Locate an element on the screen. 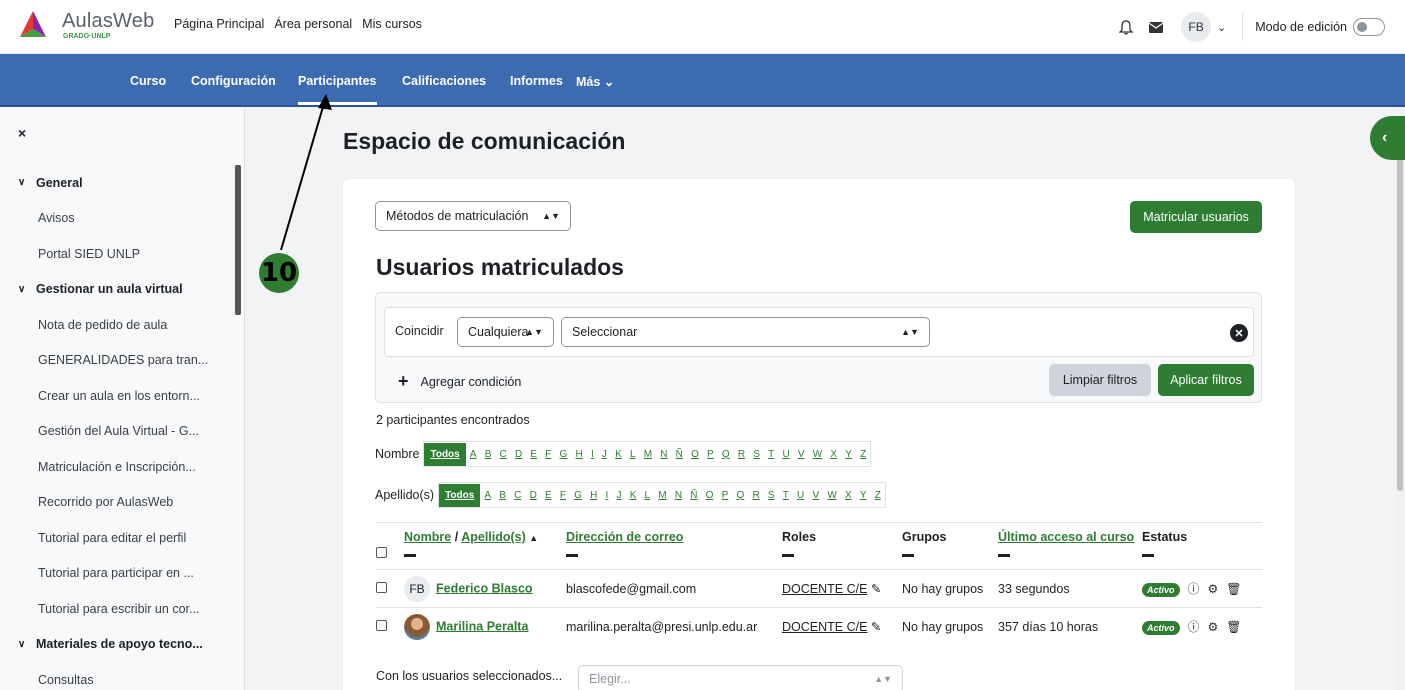 The width and height of the screenshot is (1405, 690). tab-informes: Informes is located at coordinates (536, 81).